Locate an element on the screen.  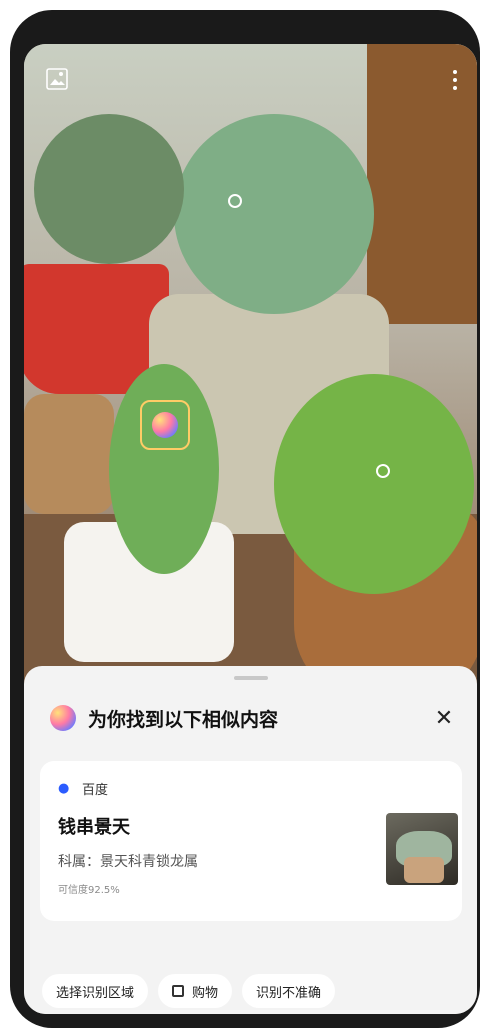
close-icon: ✕ is located at coordinates (444, 718).